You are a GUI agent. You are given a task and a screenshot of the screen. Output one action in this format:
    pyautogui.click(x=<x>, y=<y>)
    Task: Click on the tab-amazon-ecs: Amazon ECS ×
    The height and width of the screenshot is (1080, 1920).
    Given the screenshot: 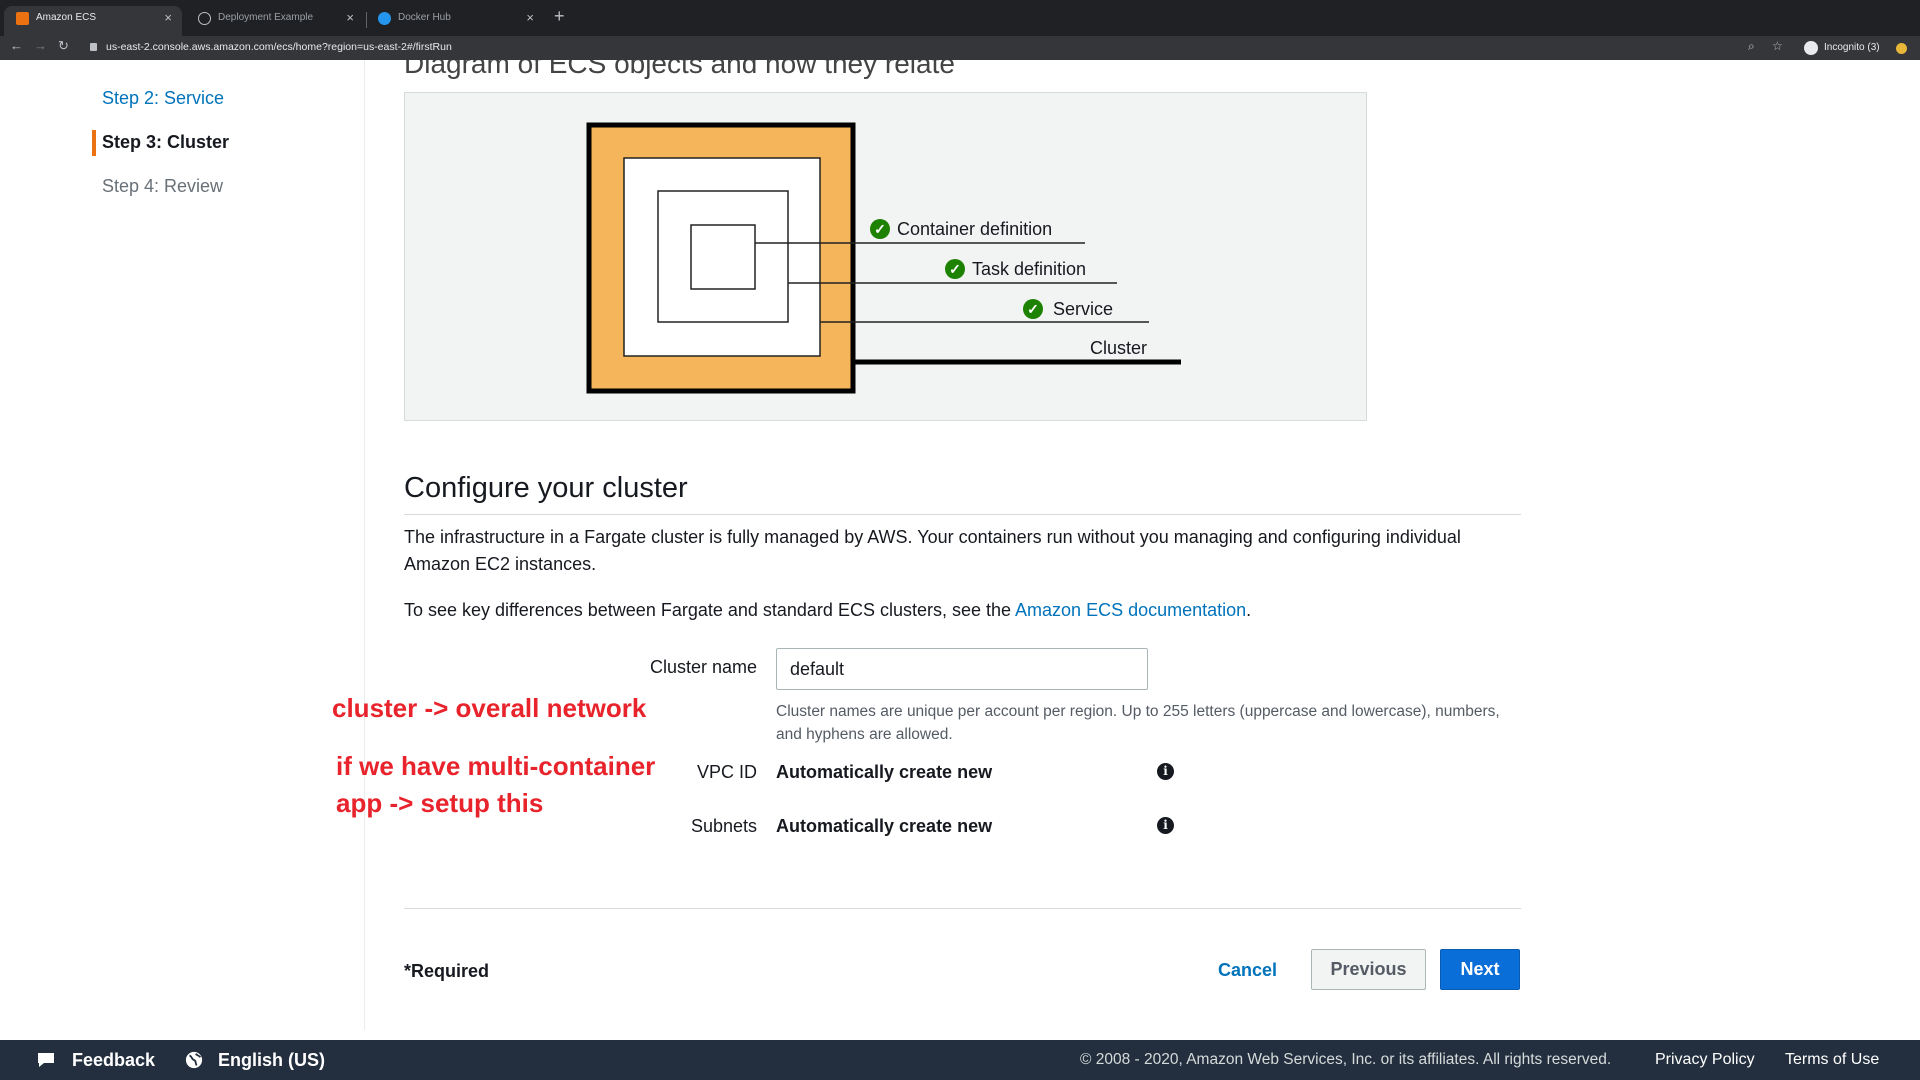 What is the action you would take?
    pyautogui.click(x=93, y=21)
    